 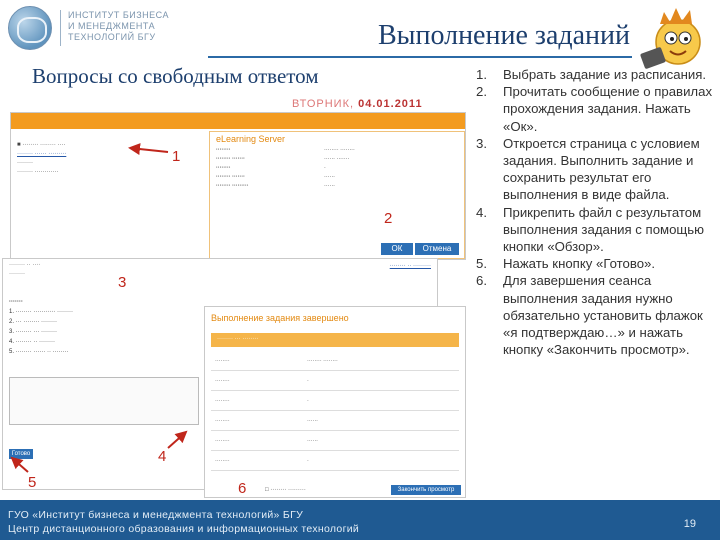 I want to click on result-header: Выполнение задания завершено, so click(x=280, y=318).